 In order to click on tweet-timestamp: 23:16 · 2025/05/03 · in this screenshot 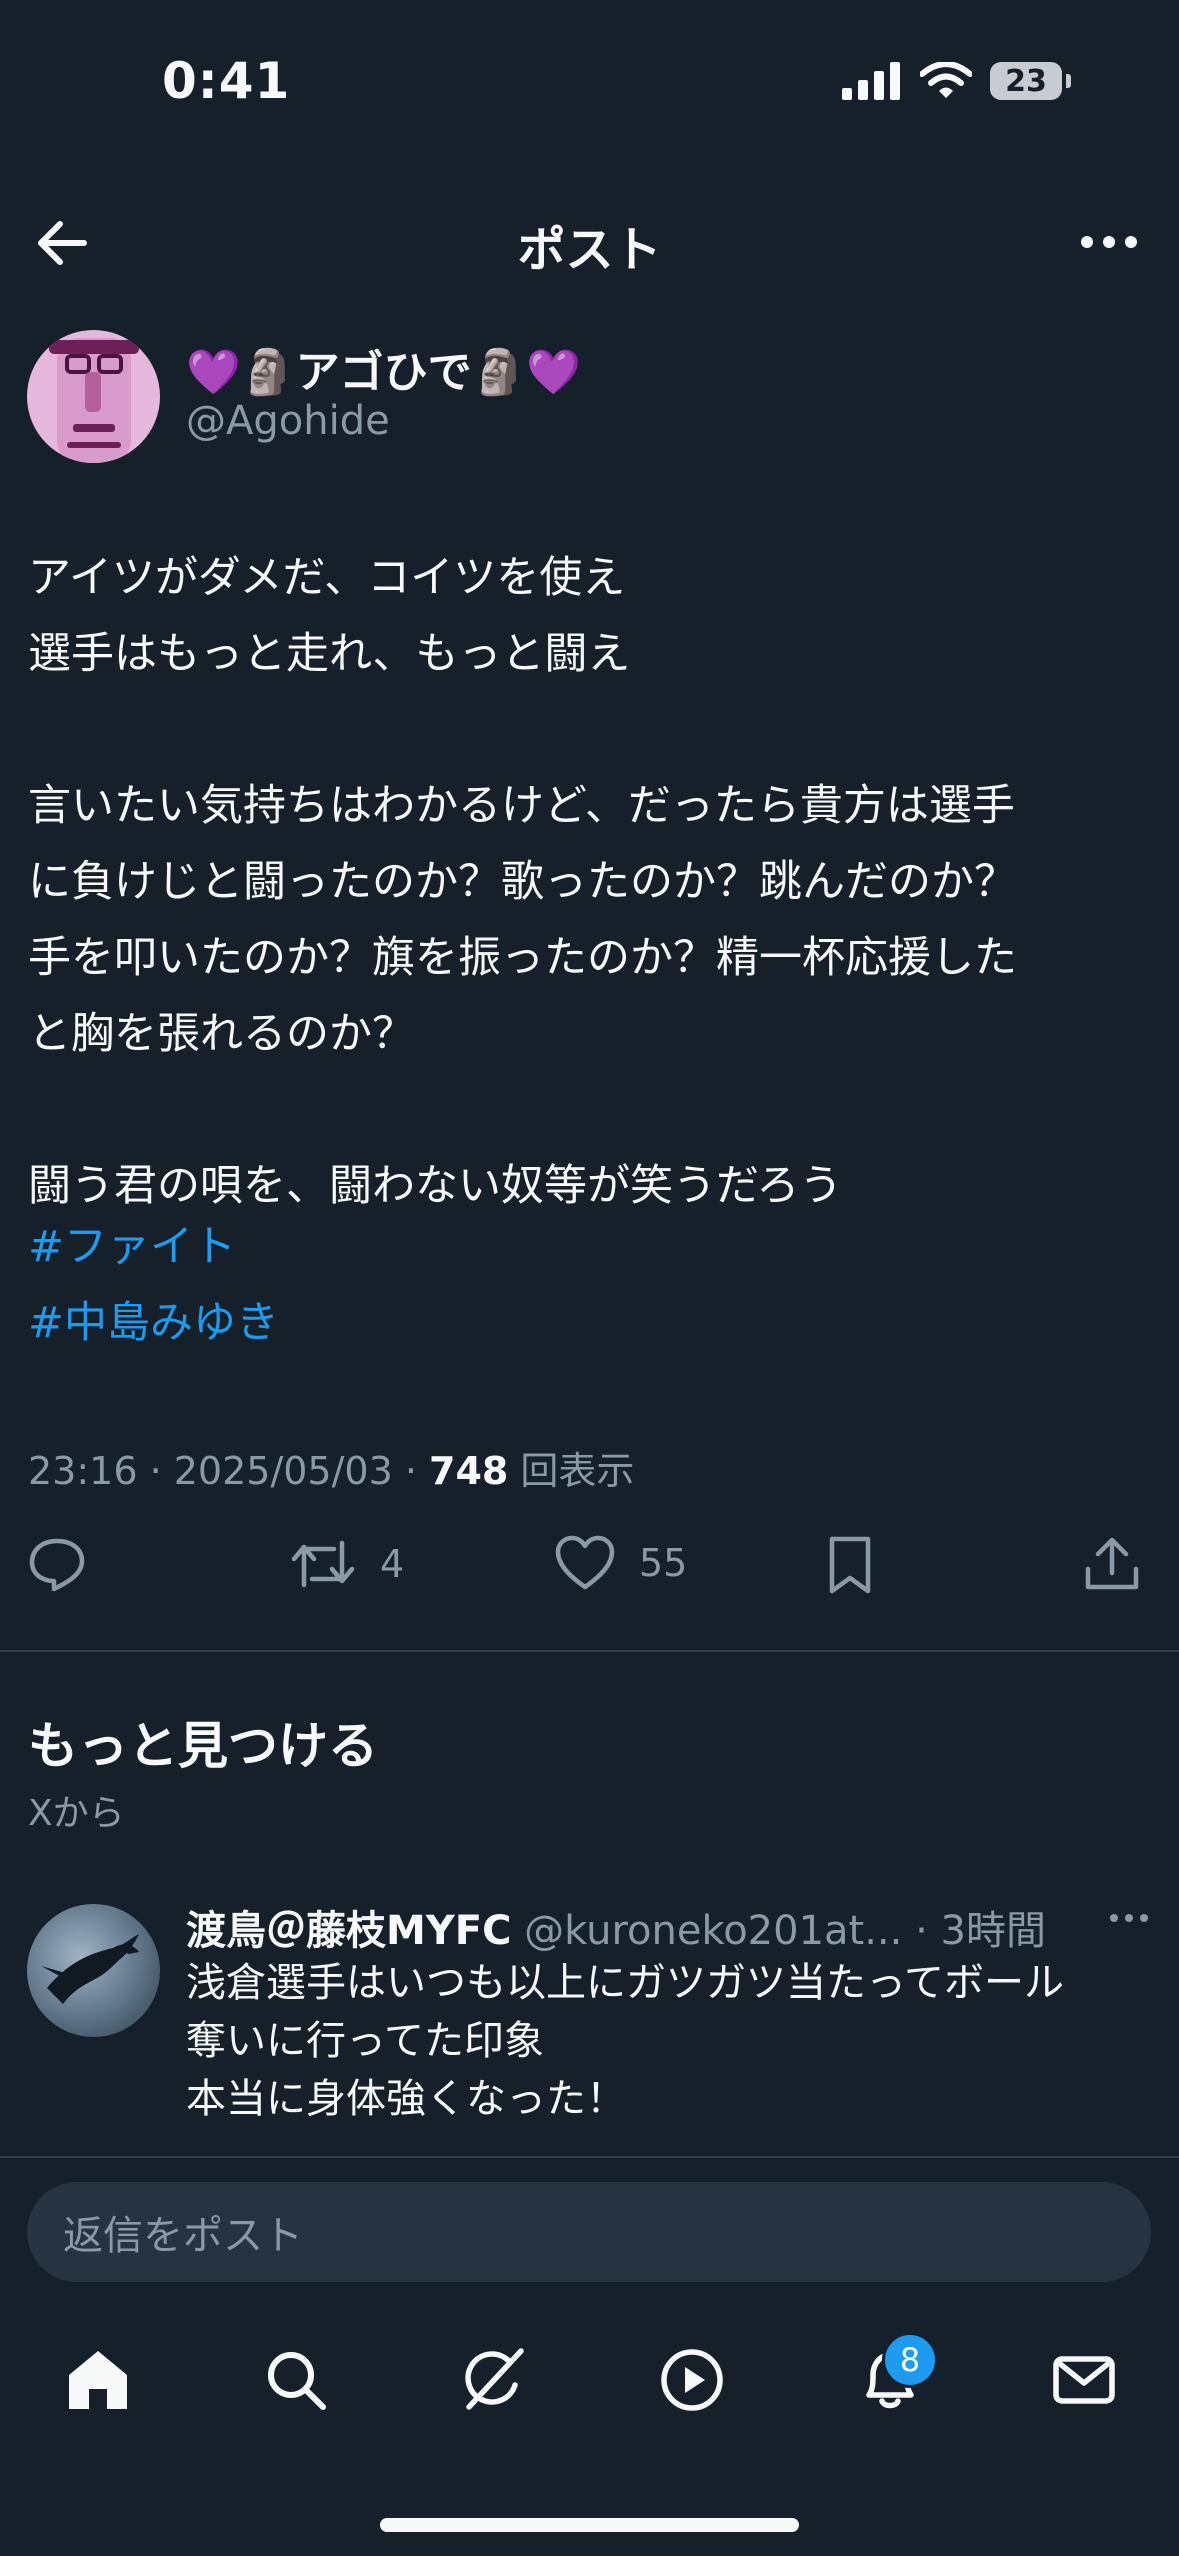, I will do `click(228, 1471)`.